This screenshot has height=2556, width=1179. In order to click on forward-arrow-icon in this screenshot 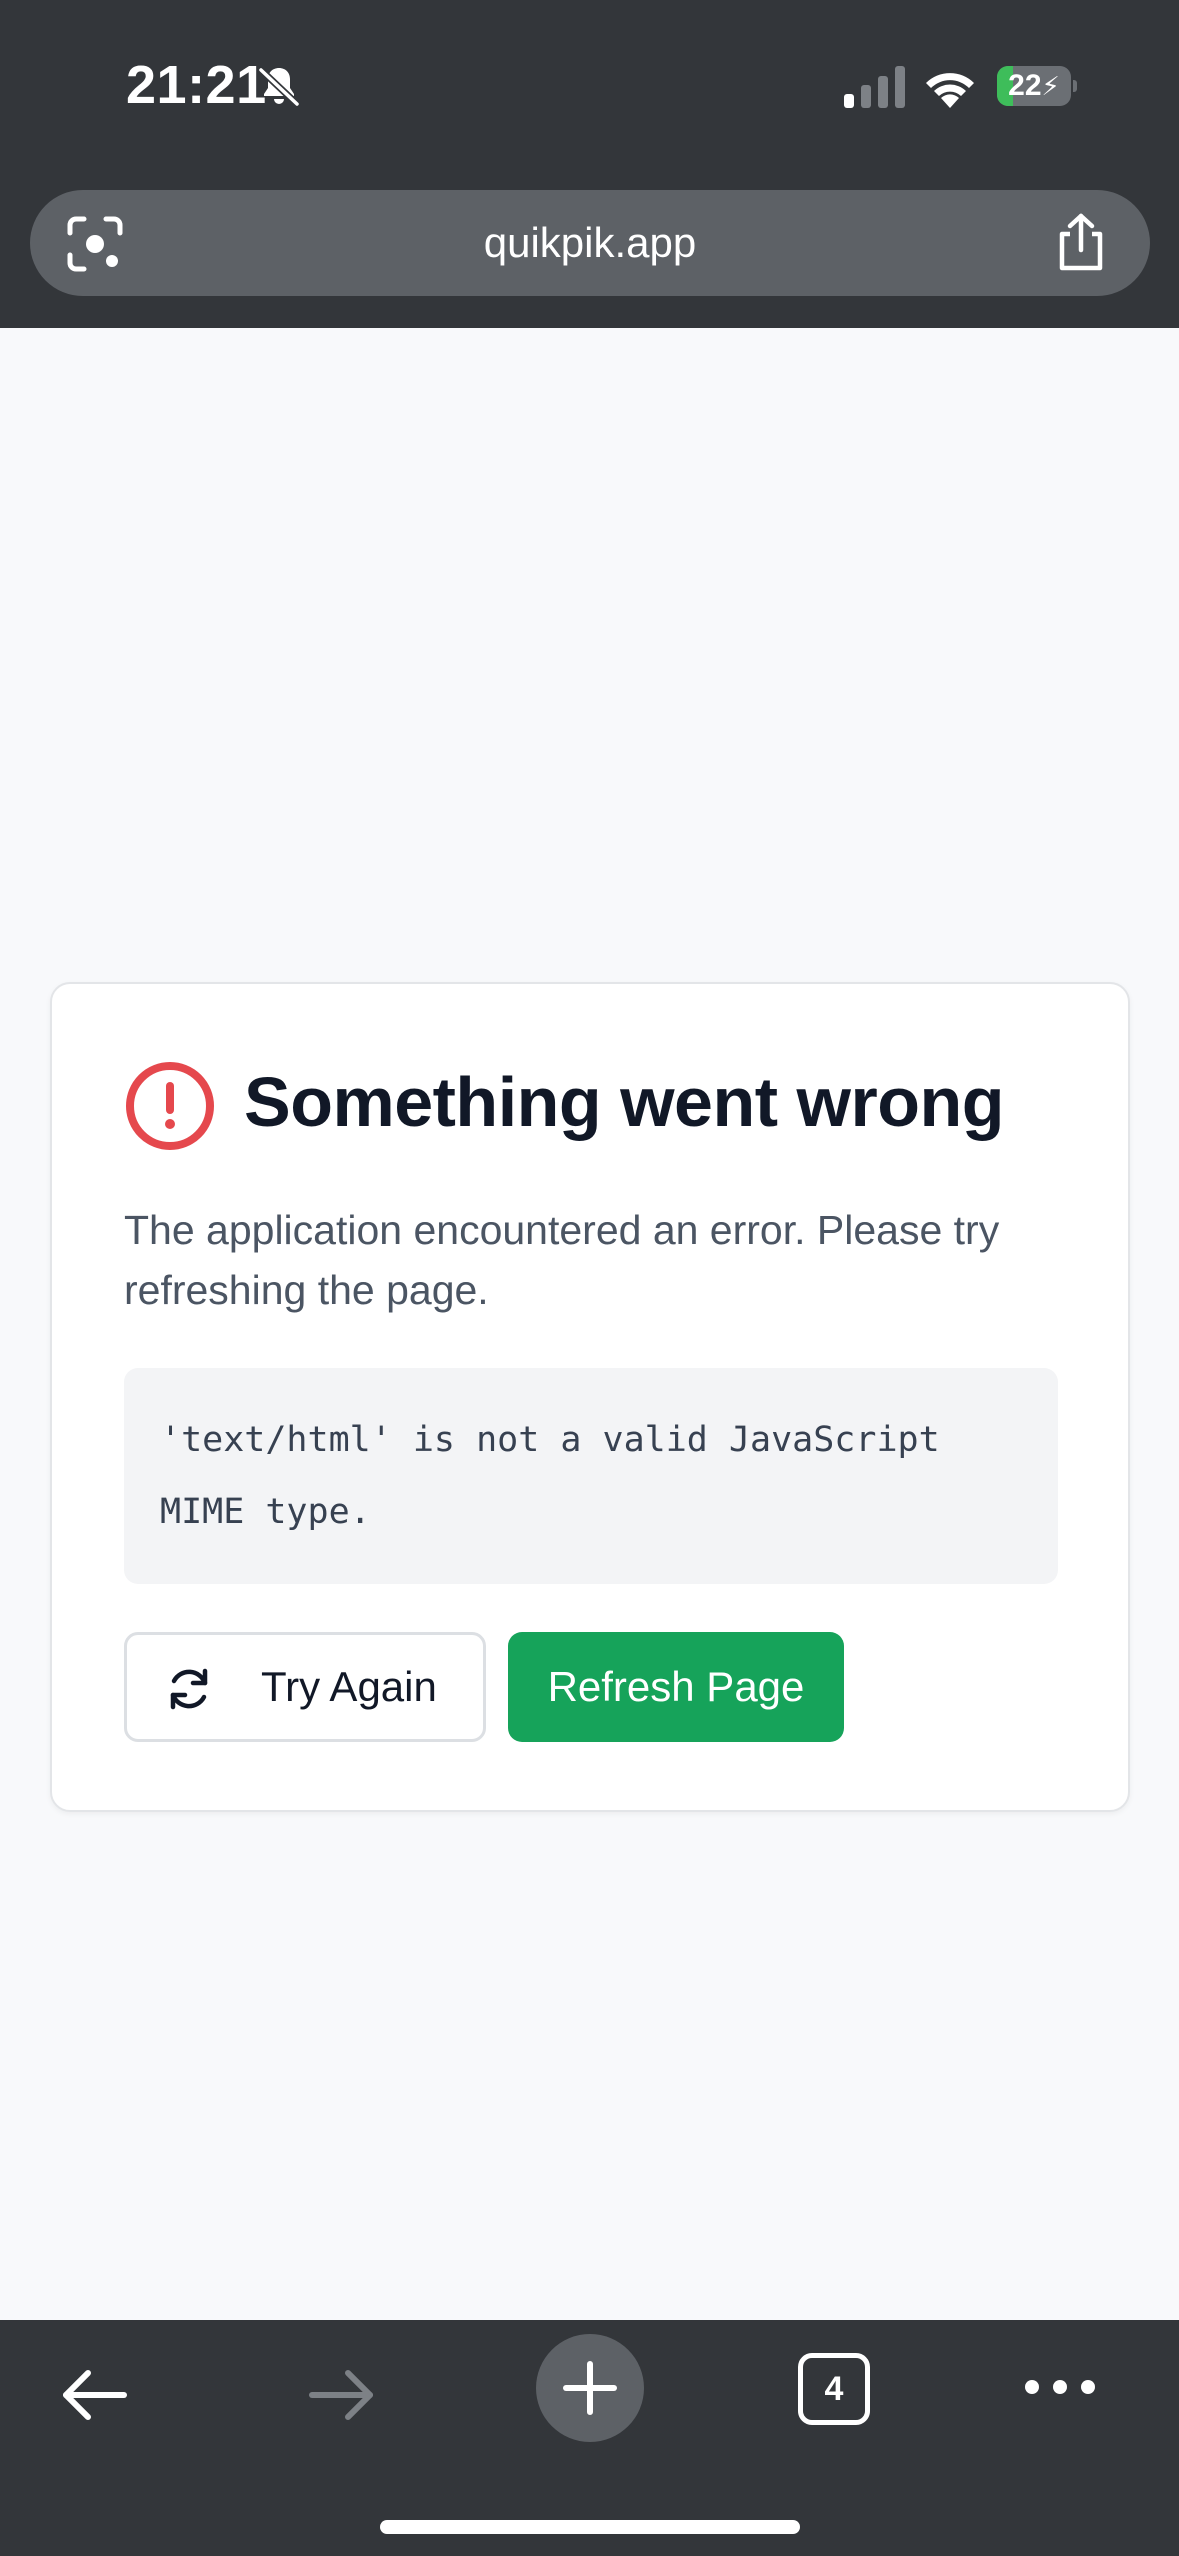, I will do `click(341, 2395)`.